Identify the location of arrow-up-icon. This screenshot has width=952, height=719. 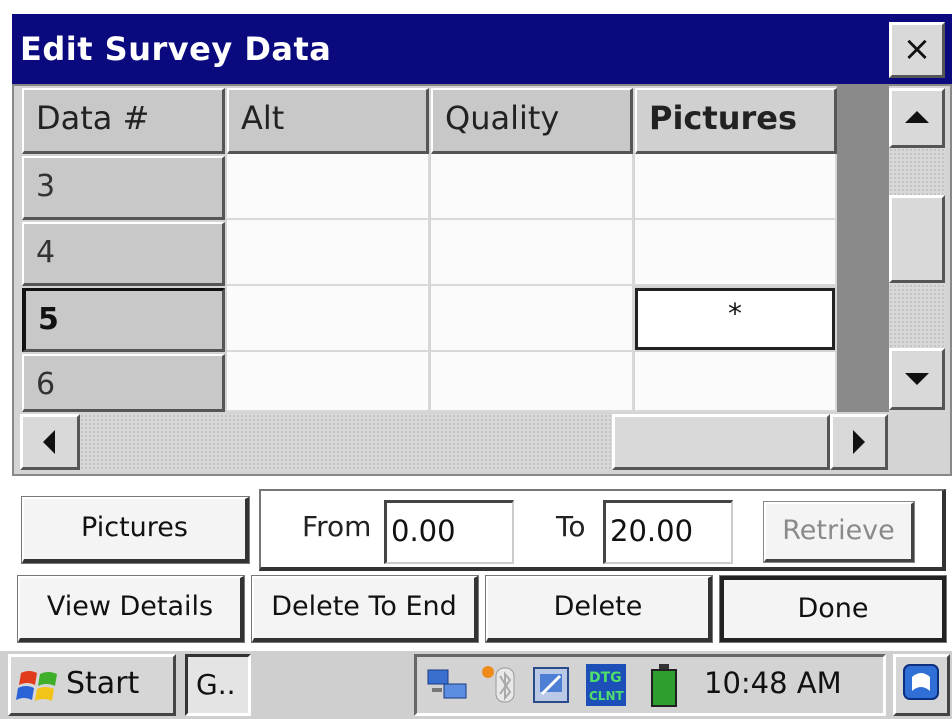
(917, 117).